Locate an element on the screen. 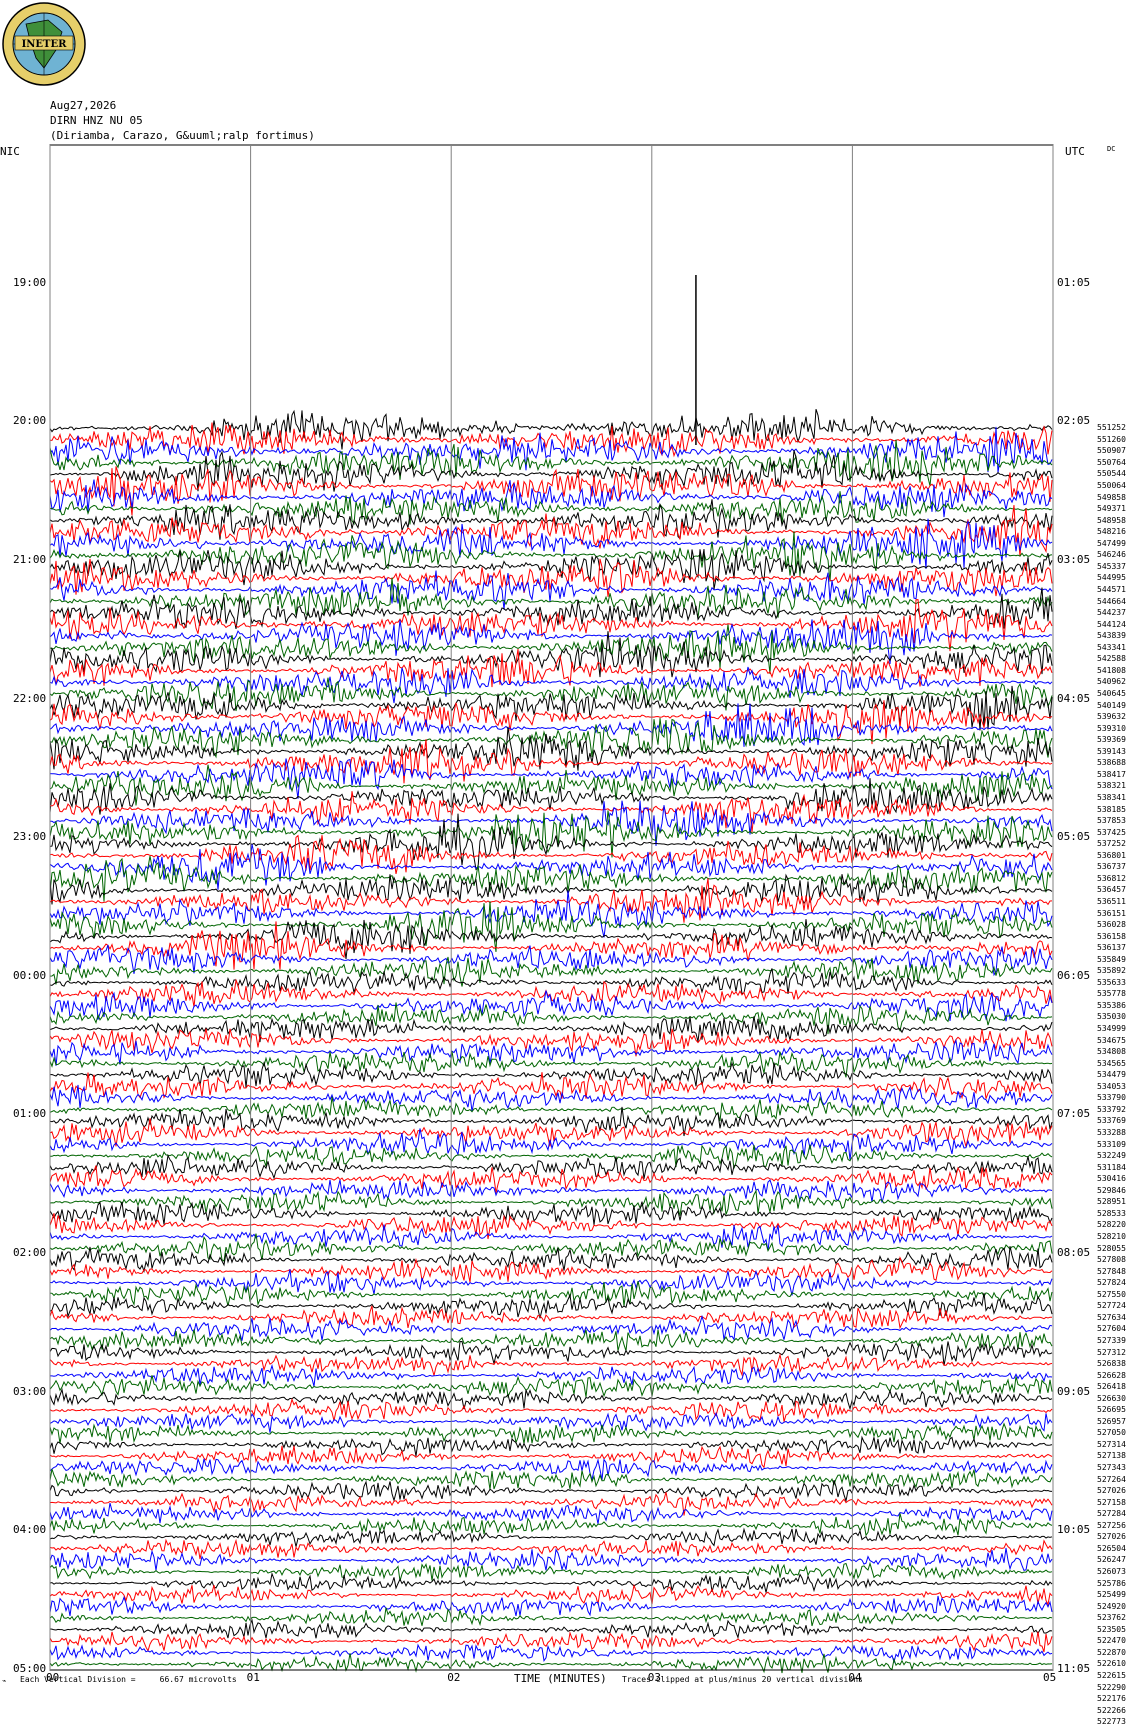 The height and width of the screenshot is (1728, 1130). dc-offset-label: 543839 is located at coordinates (1111, 636).